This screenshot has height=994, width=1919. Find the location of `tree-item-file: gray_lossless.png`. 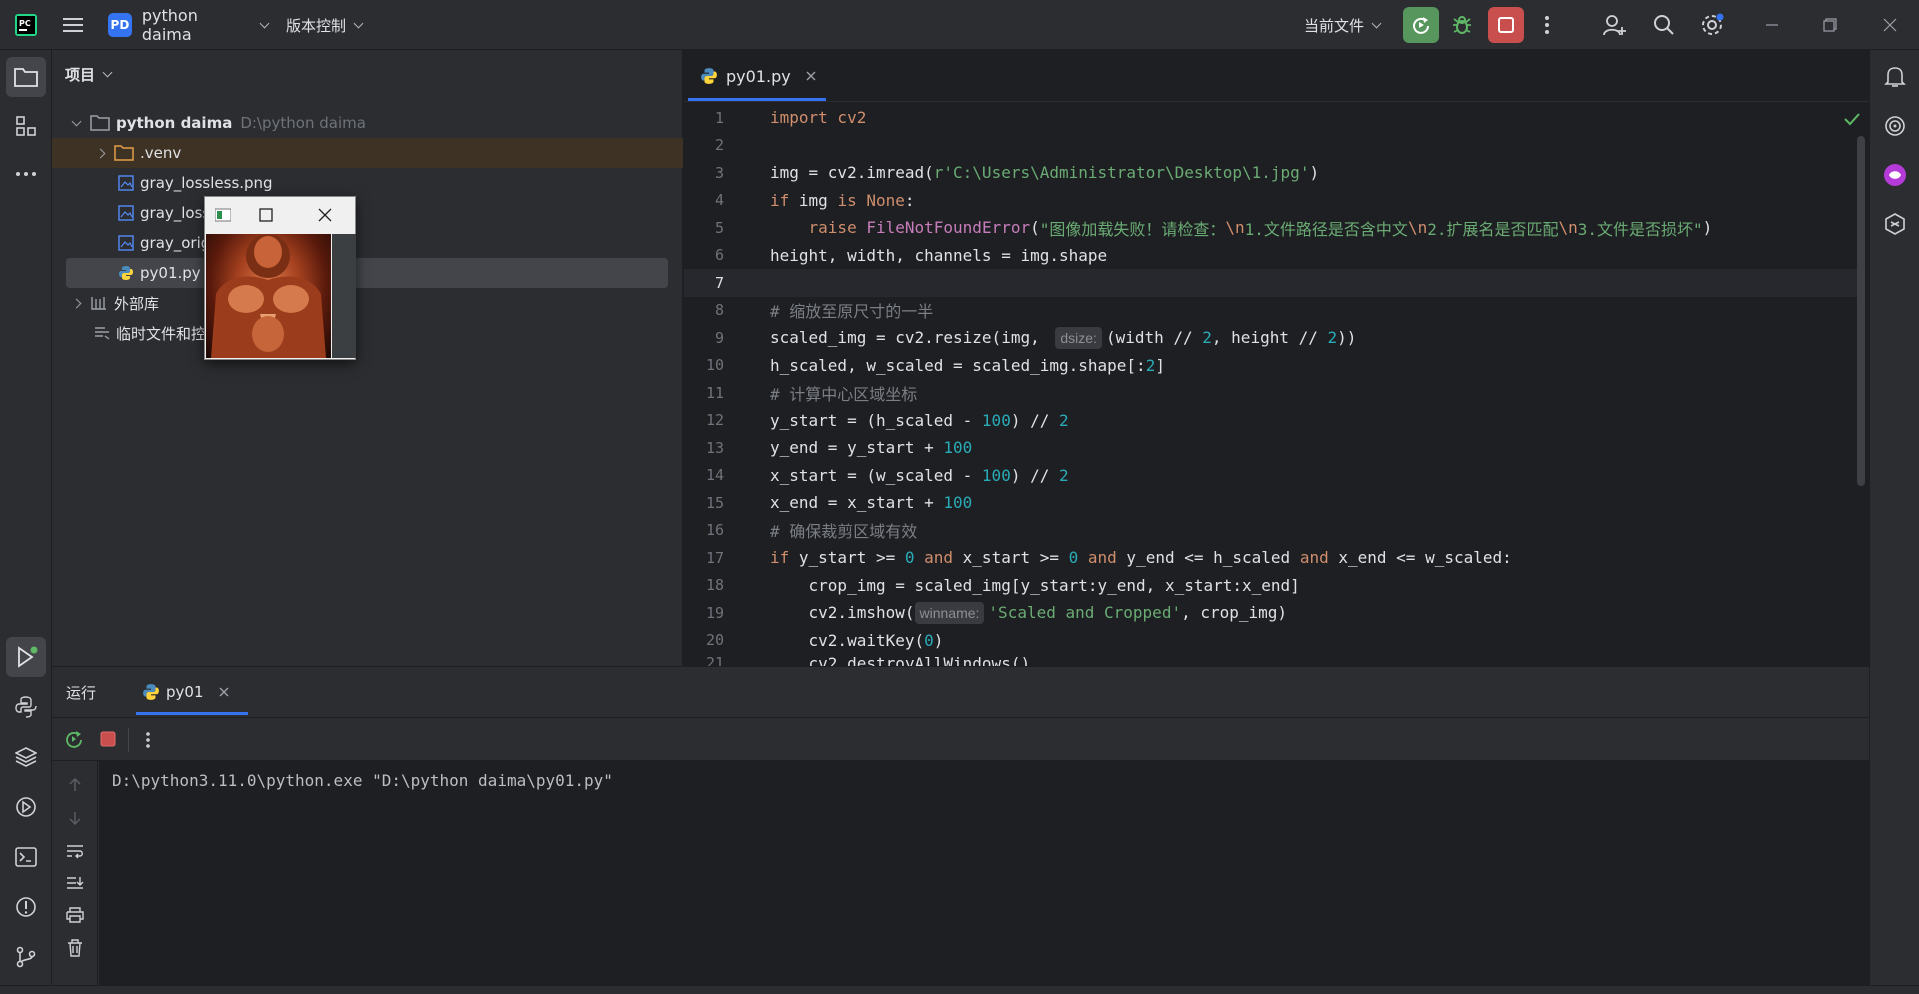

tree-item-file: gray_lossless.png is located at coordinates (367, 183).